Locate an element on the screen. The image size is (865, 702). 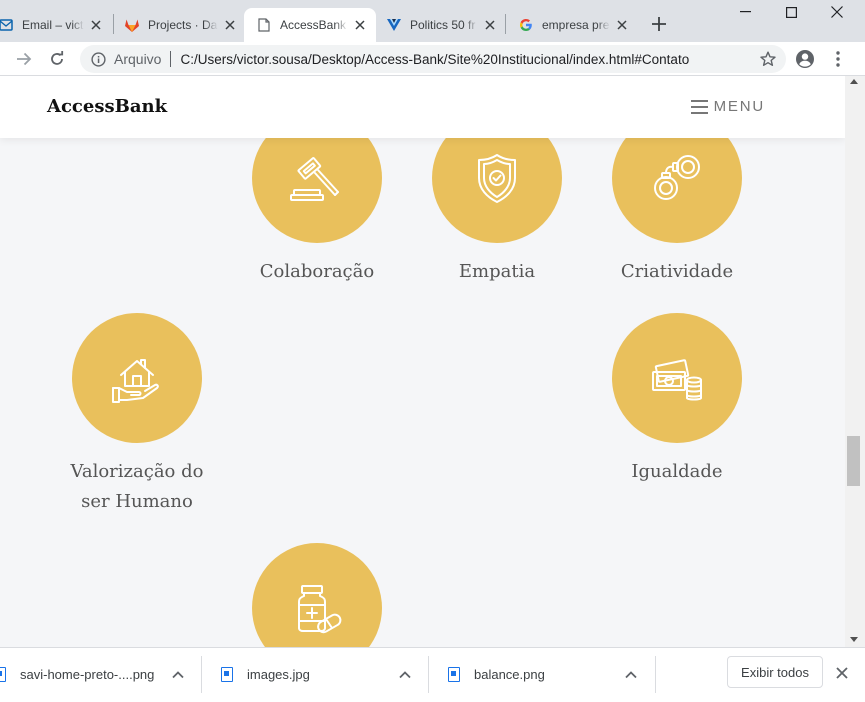
close-shelf-icon is located at coordinates (842, 673).